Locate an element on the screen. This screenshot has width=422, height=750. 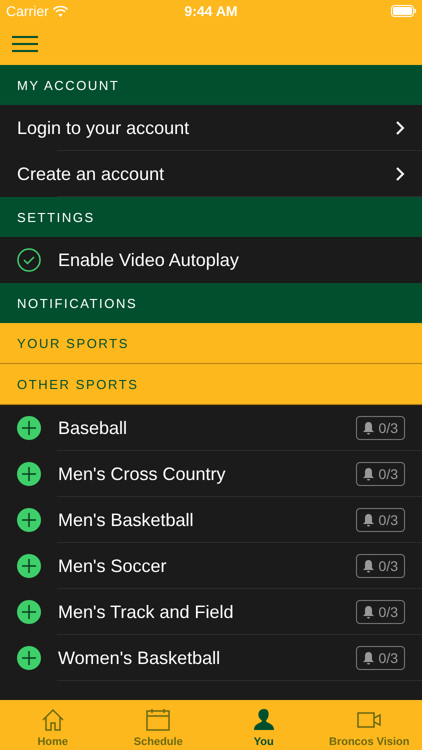
menu-row: Login to your account is located at coordinates (211, 128).